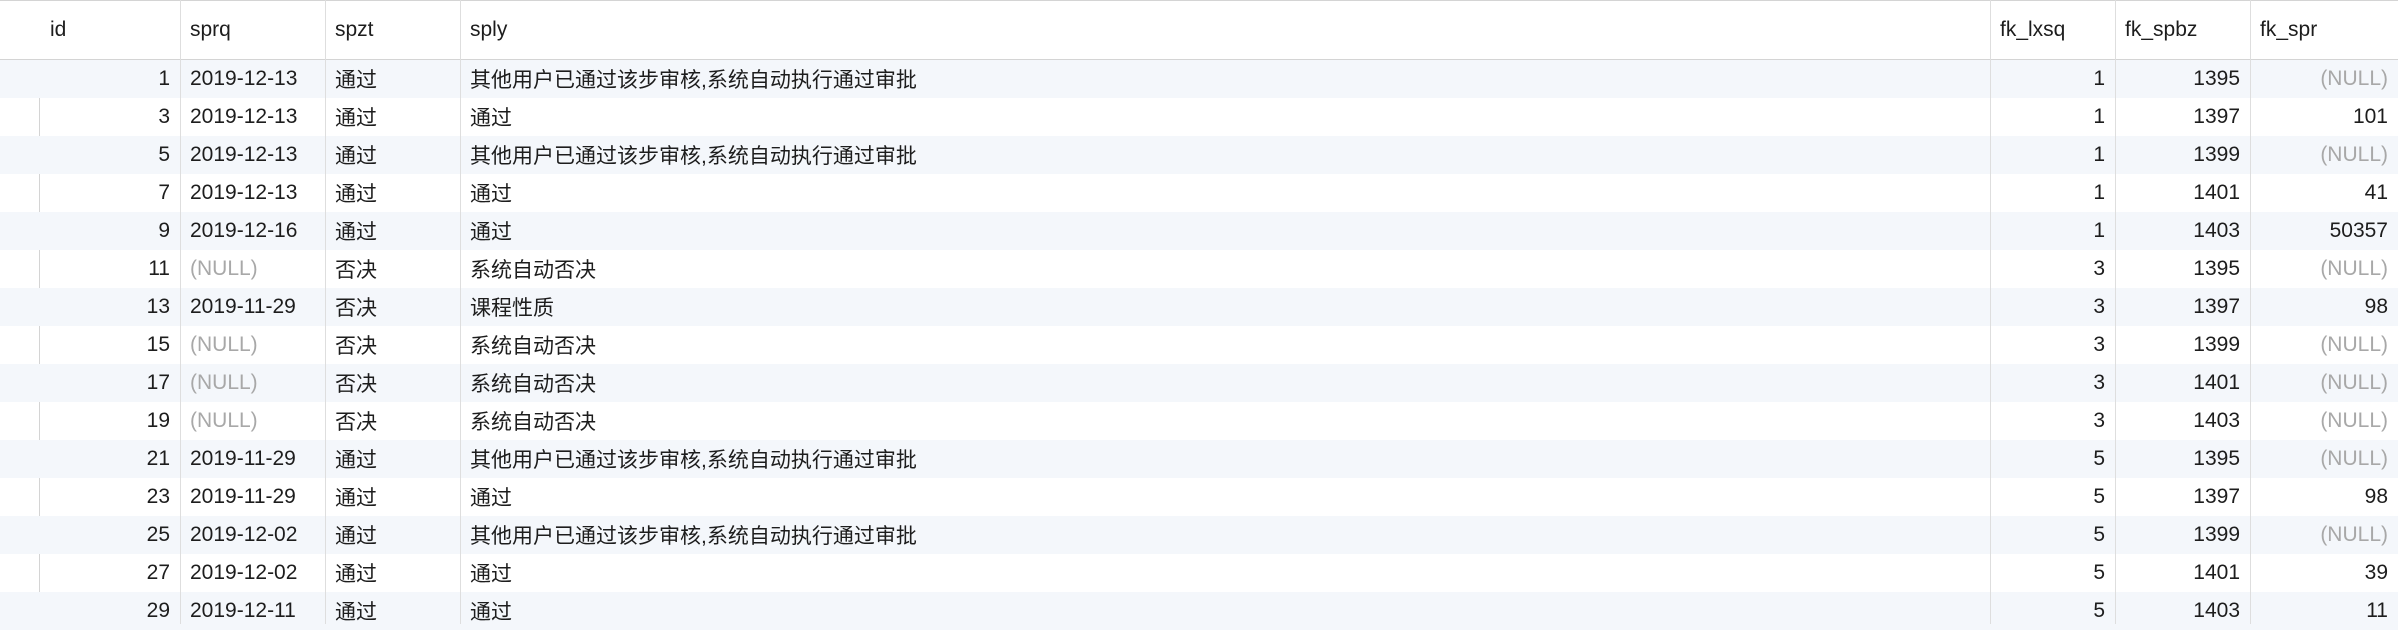  What do you see at coordinates (110, 535) in the screenshot?
I see `cell-id: 25` at bounding box center [110, 535].